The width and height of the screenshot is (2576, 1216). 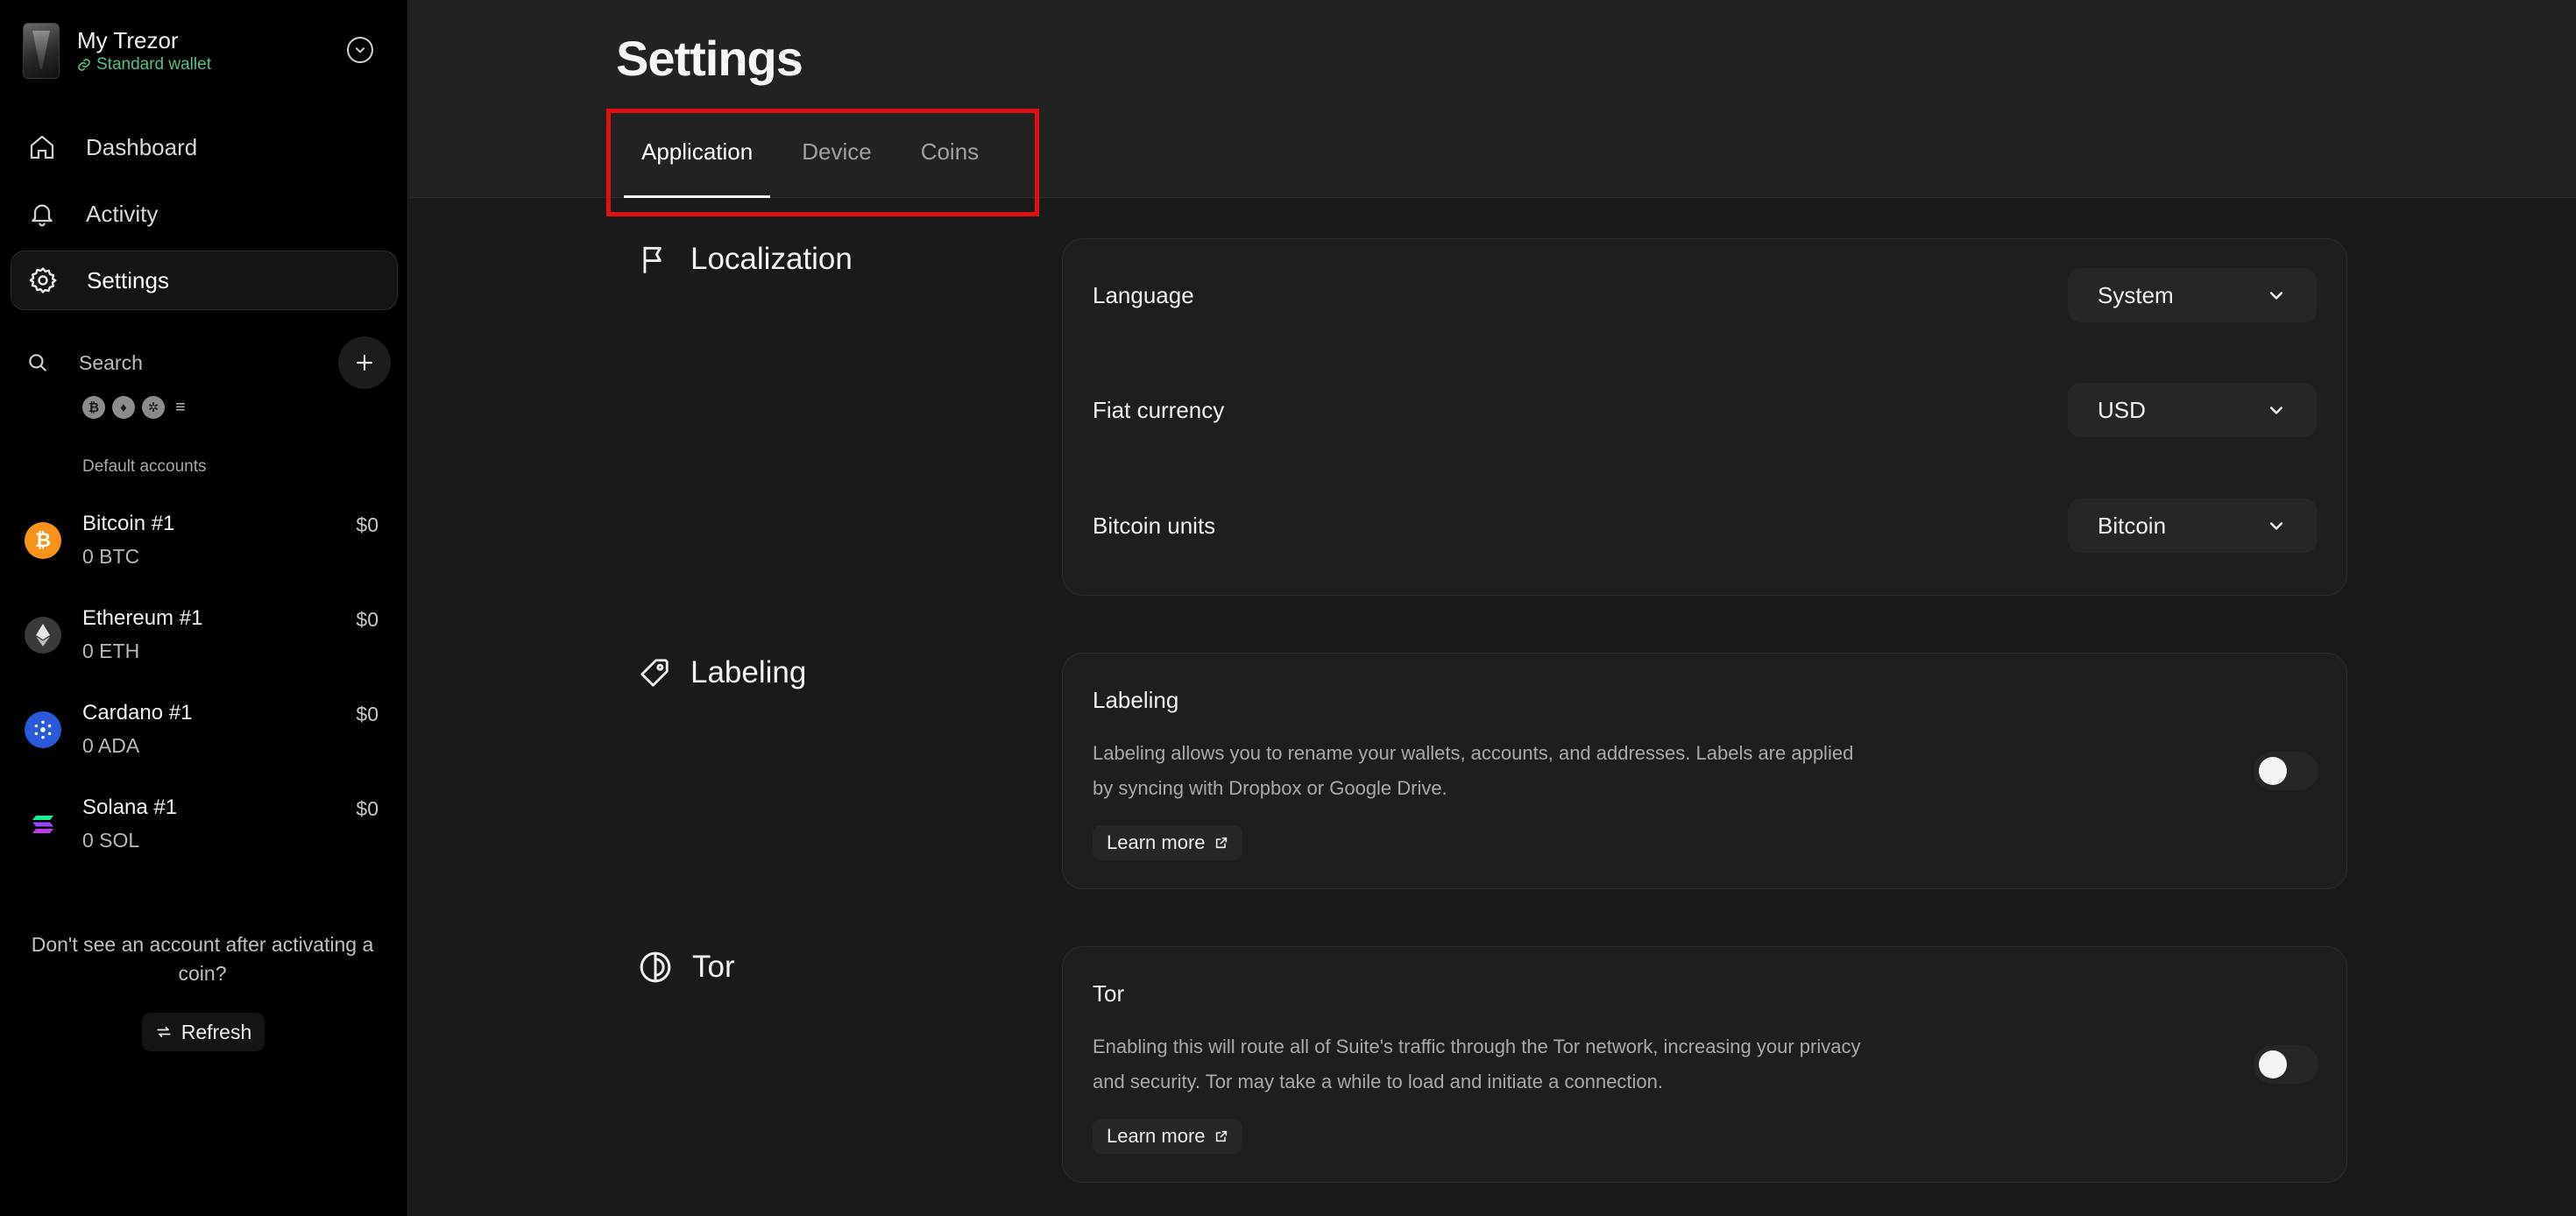 What do you see at coordinates (655, 967) in the screenshot?
I see `tor-icon` at bounding box center [655, 967].